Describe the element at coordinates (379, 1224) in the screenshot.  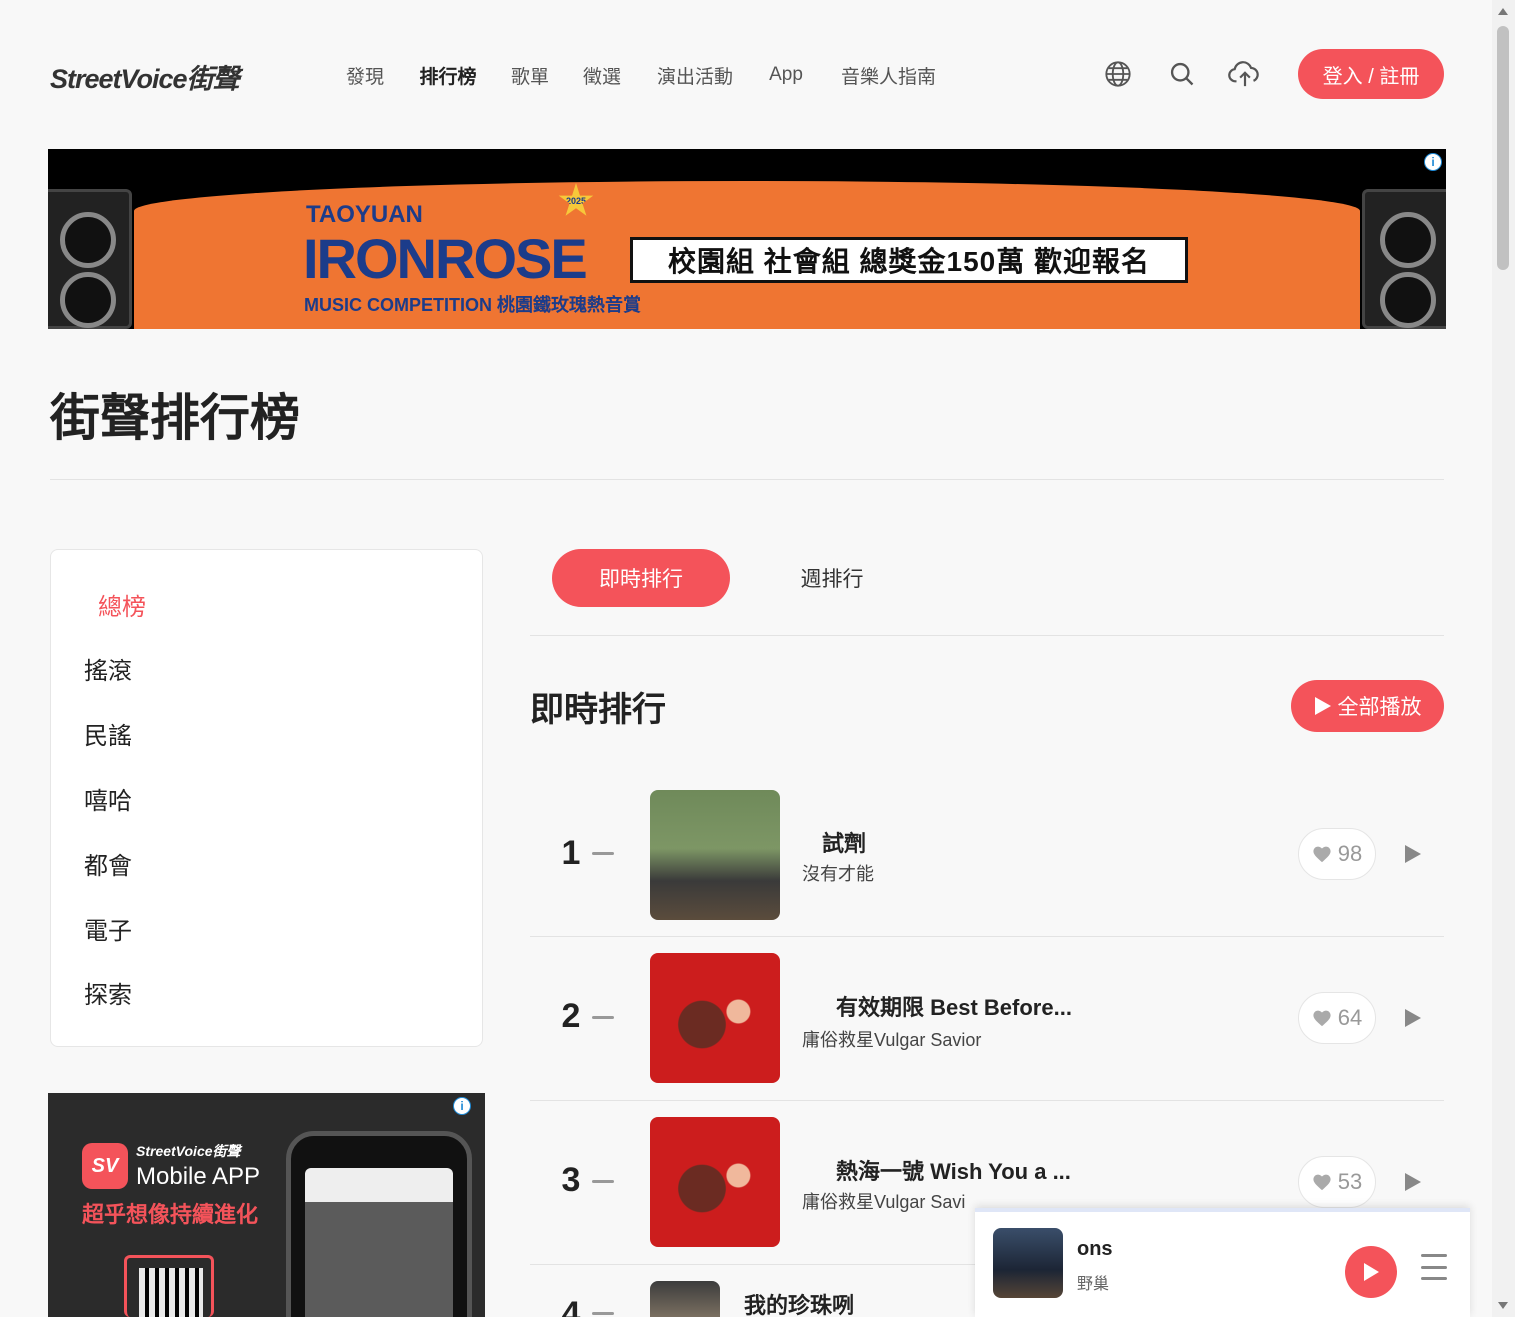
I see `phone-mockup` at that location.